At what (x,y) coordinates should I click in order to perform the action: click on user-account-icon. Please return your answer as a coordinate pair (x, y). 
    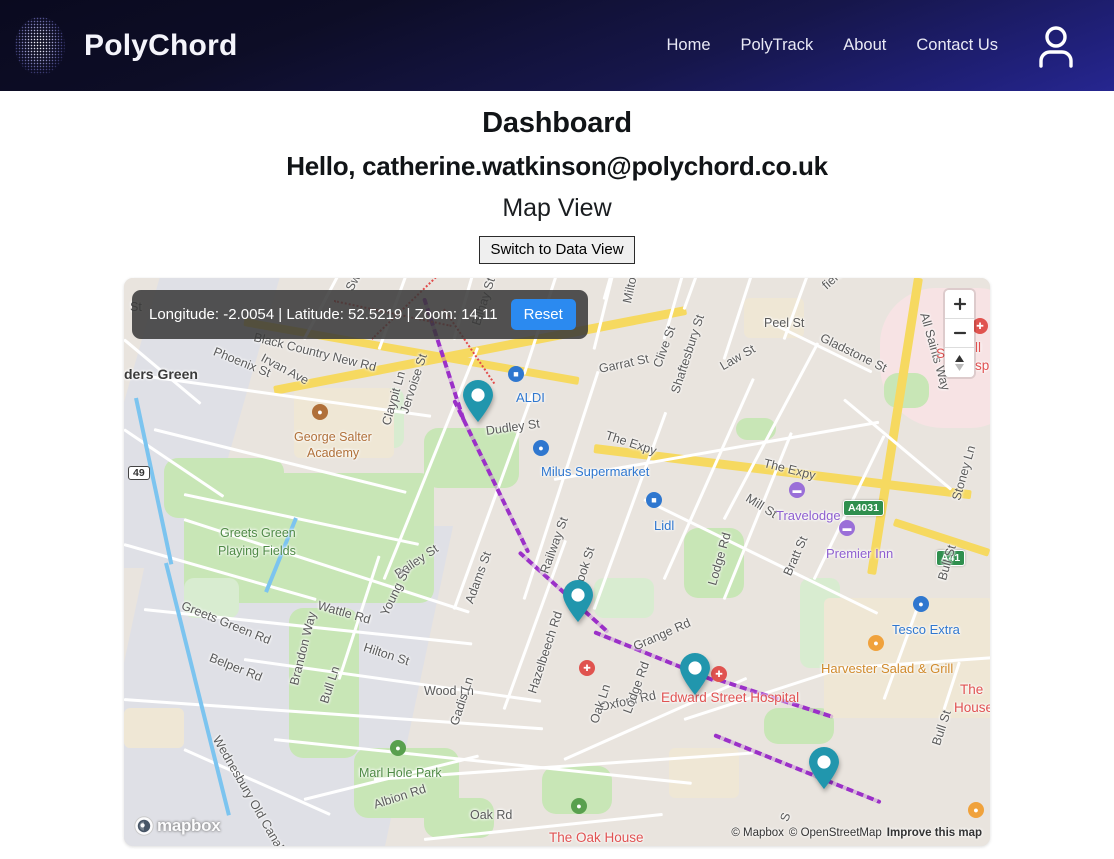
    Looking at the image, I should click on (1056, 46).